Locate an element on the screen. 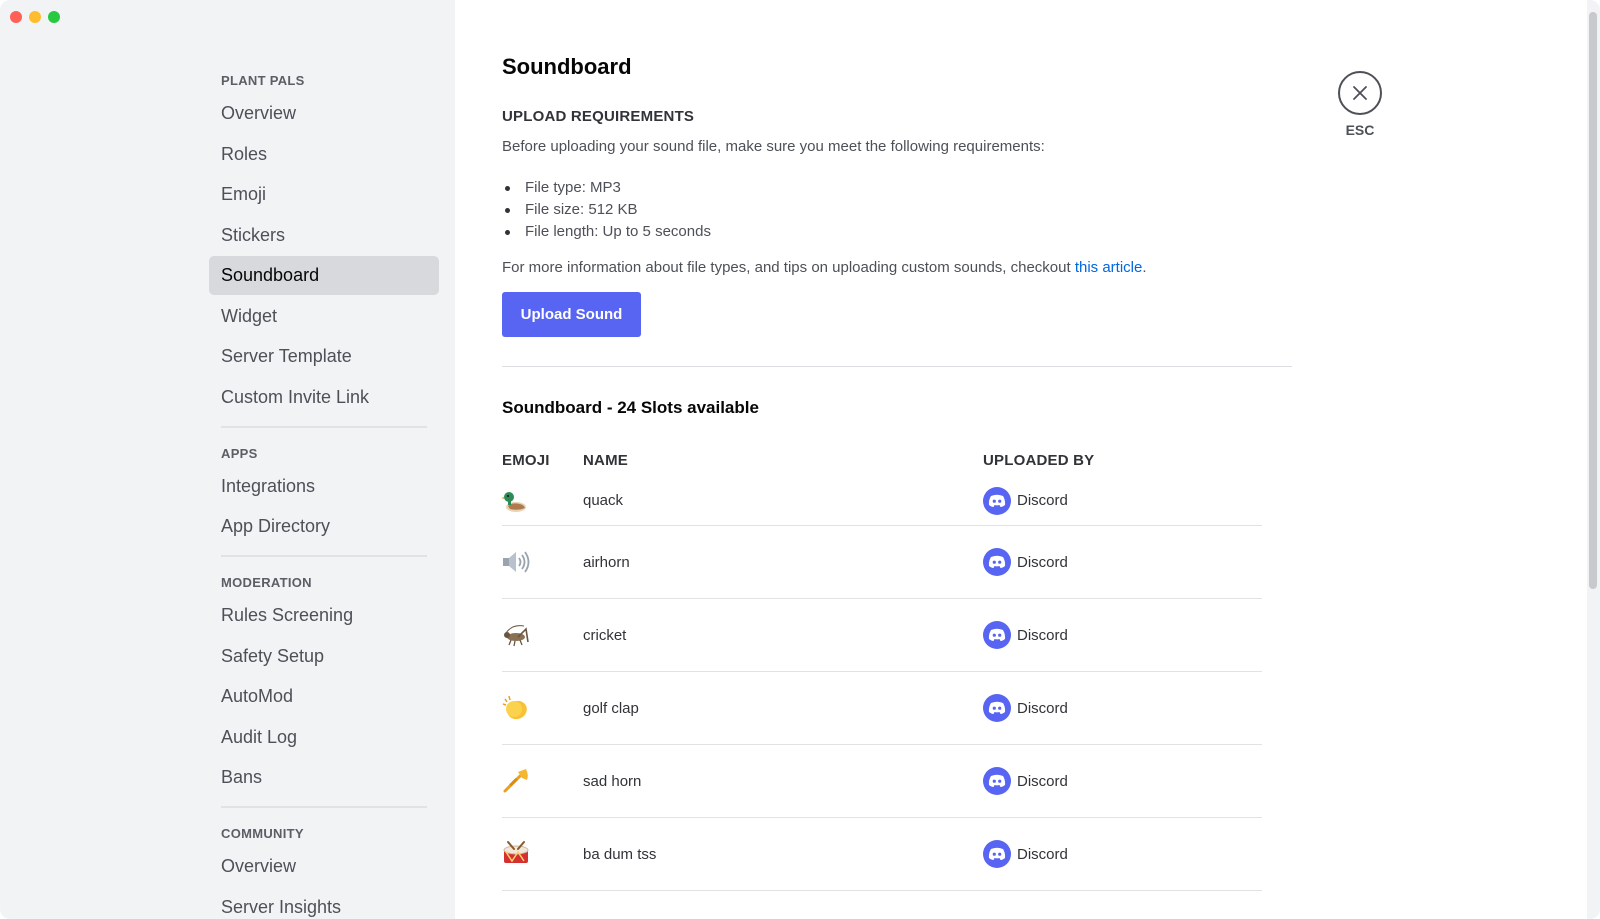 The height and width of the screenshot is (919, 1600). sound-name: quack is located at coordinates (603, 500).